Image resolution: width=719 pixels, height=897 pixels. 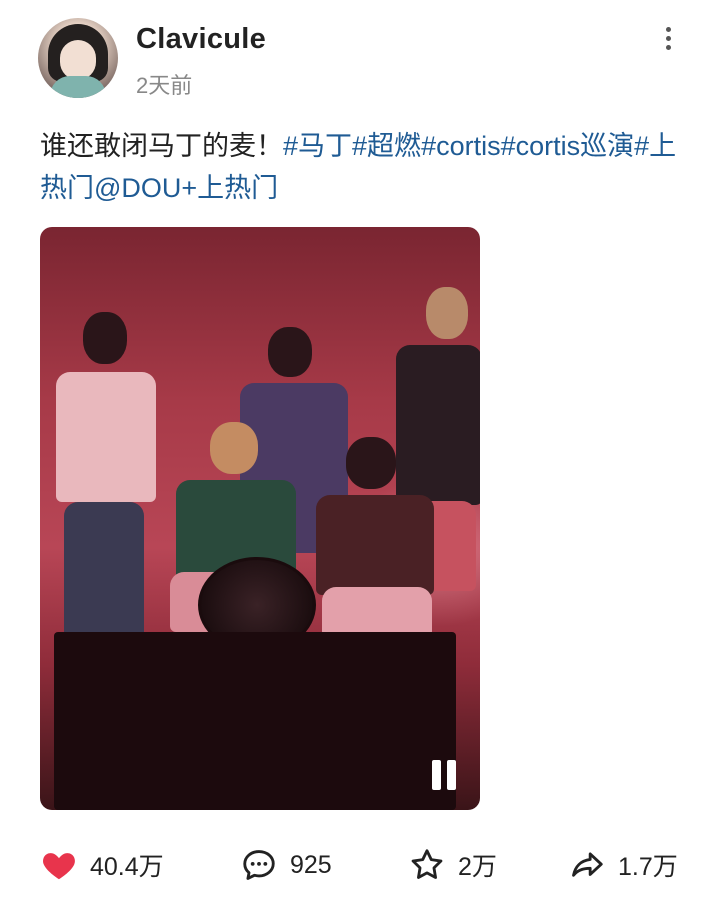 What do you see at coordinates (386, 146) in the screenshot?
I see `hashtag-chaoran: #超燃` at bounding box center [386, 146].